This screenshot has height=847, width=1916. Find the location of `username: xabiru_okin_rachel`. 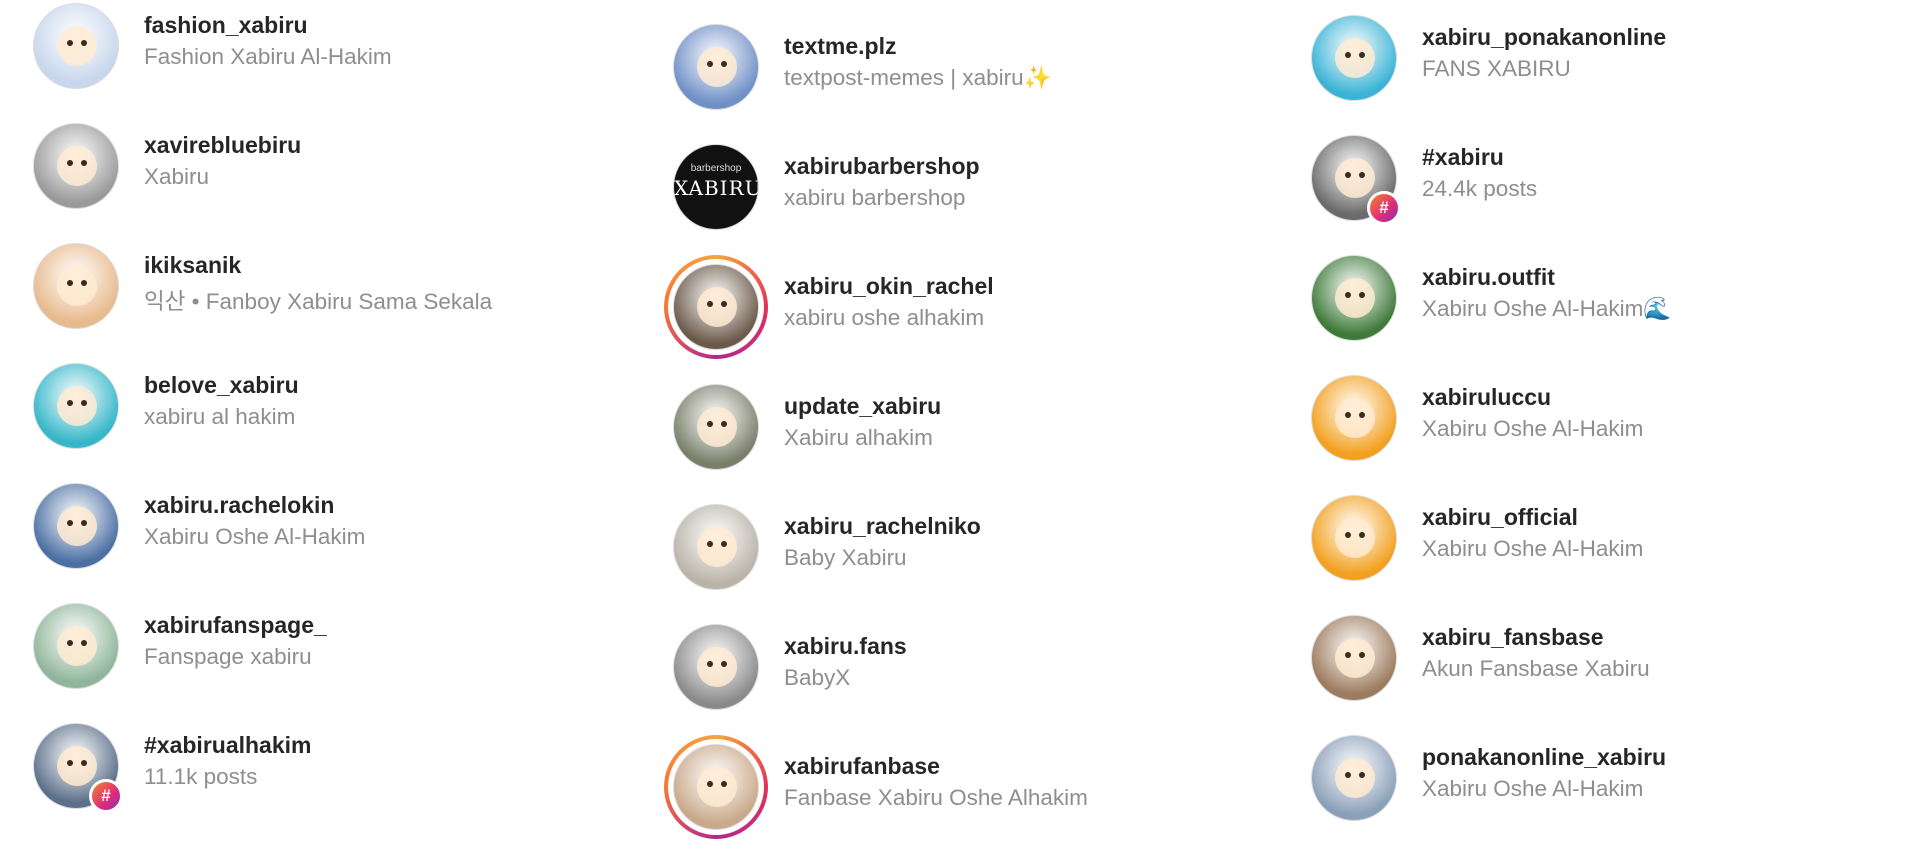

username: xabiru_okin_rachel is located at coordinates (889, 286).